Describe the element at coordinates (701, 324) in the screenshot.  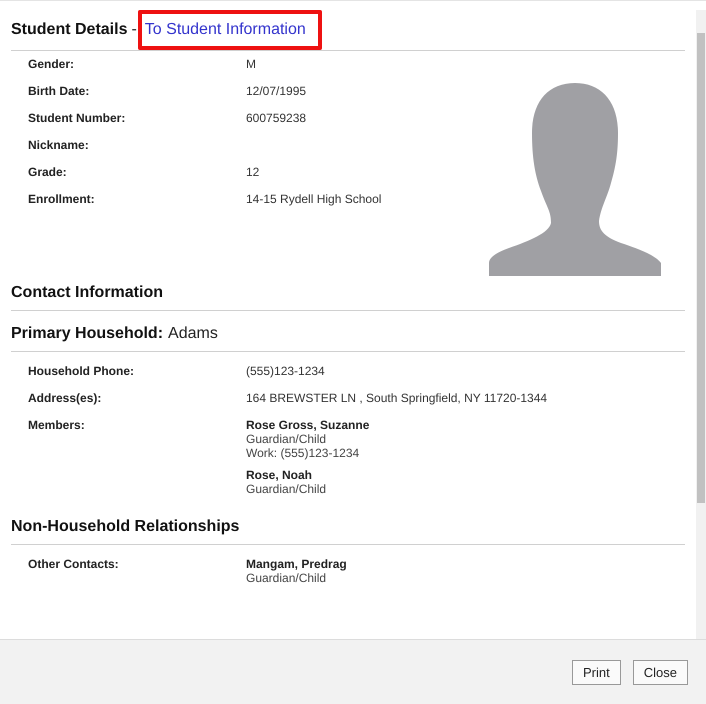
I see `scrollbar` at that location.